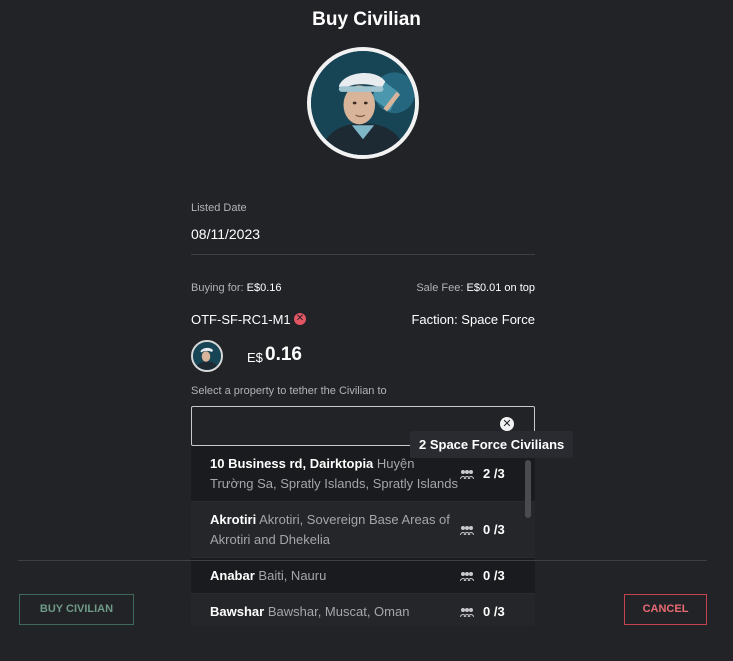 The width and height of the screenshot is (733, 661). I want to click on footer-divider, so click(362, 560).